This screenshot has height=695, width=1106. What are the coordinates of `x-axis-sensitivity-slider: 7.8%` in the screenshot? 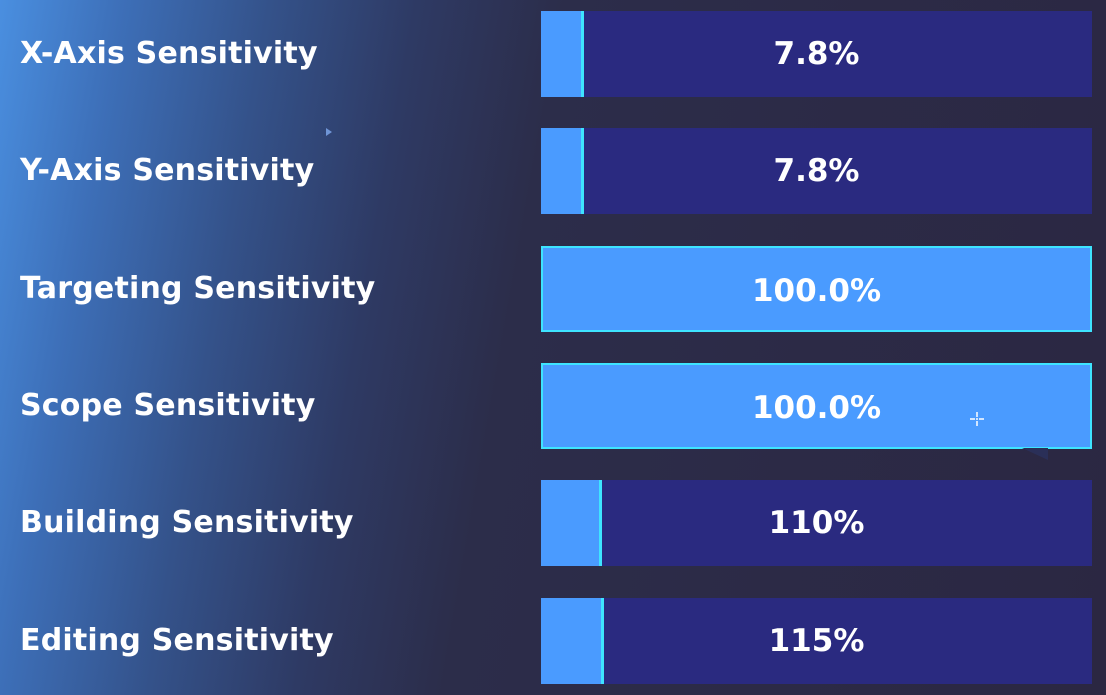 It's located at (816, 54).